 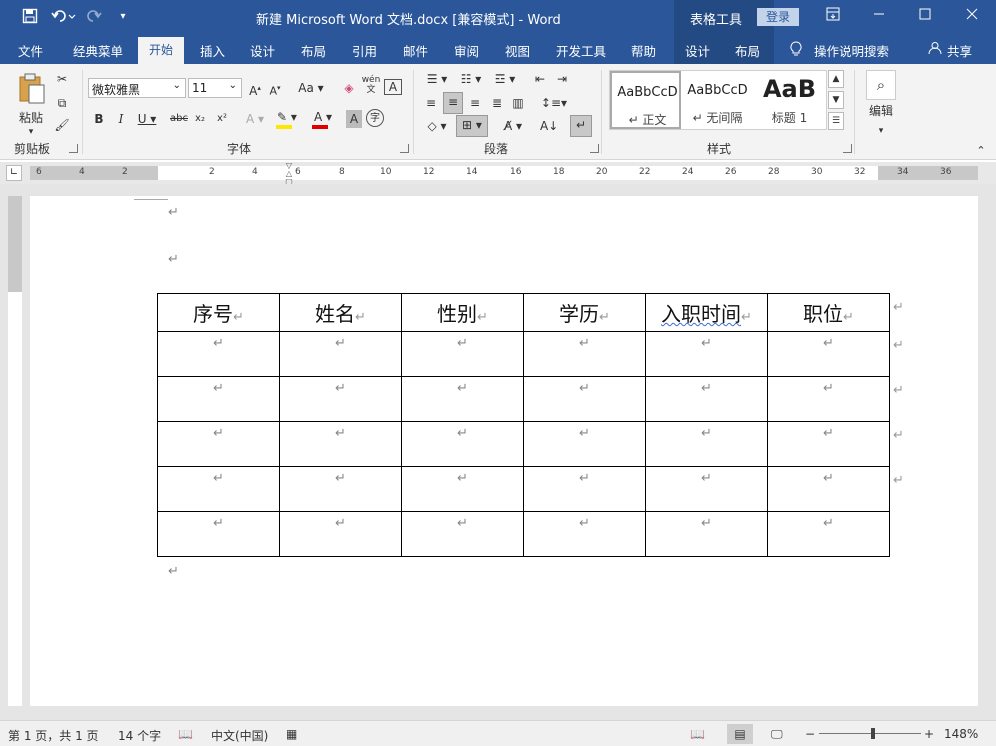 What do you see at coordinates (289, 174) in the screenshot?
I see `indent-marker-icon: ▽ △ □` at bounding box center [289, 174].